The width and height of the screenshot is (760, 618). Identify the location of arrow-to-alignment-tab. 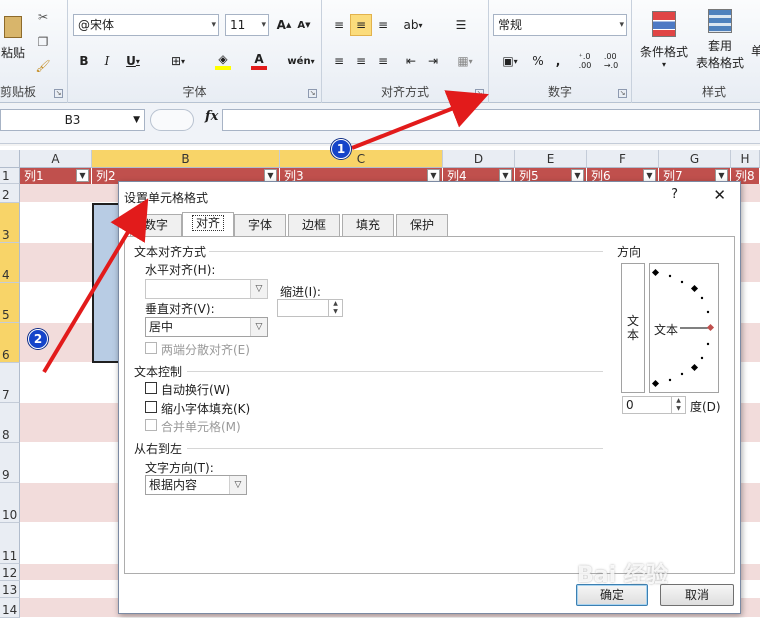
(95, 286).